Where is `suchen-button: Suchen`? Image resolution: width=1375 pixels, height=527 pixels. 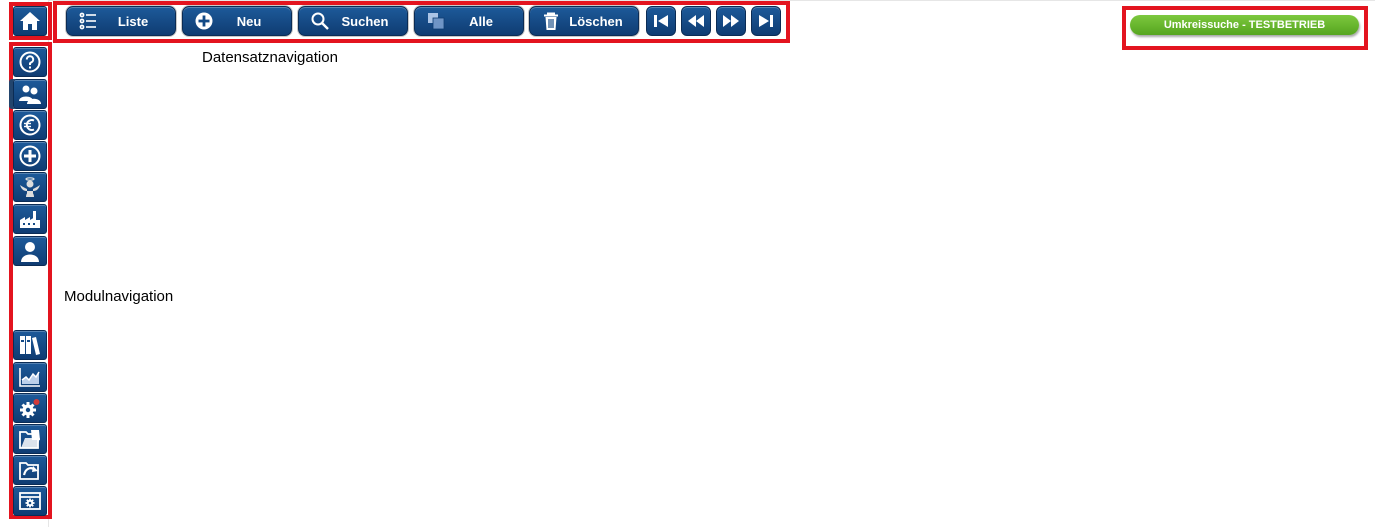
suchen-button: Suchen is located at coordinates (353, 21).